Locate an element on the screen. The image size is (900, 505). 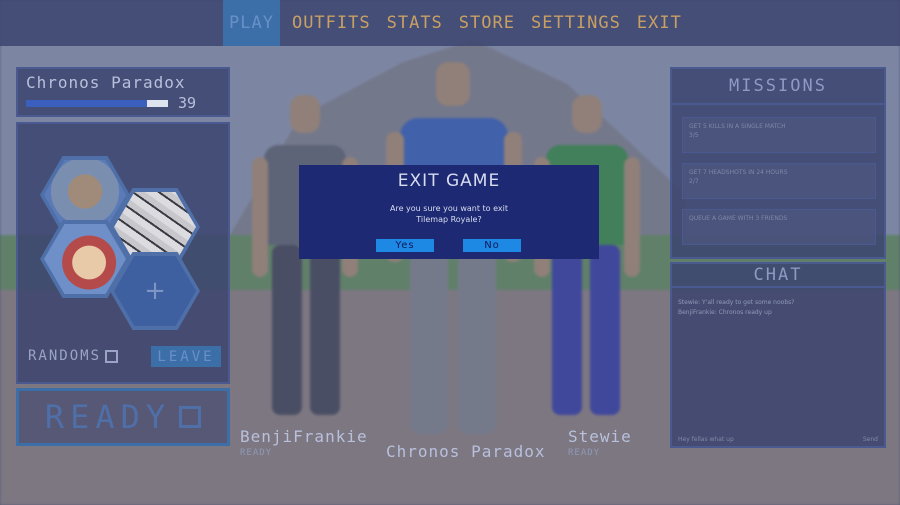
chat-message: BenjiFrankie: Chronos ready up is located at coordinates (725, 312).